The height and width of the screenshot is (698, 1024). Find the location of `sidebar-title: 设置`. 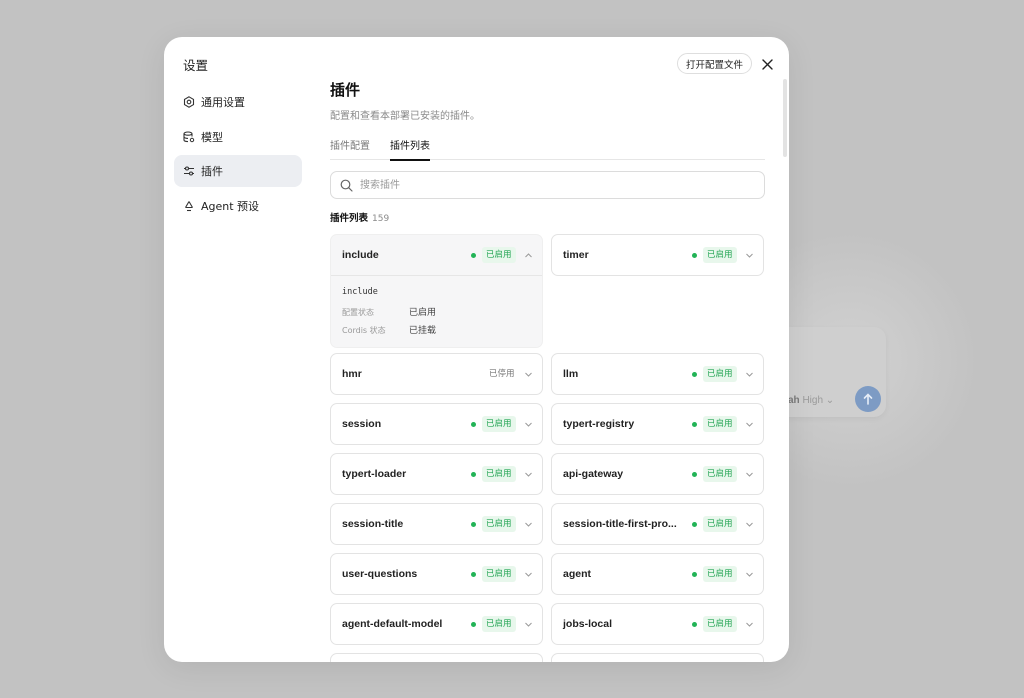

sidebar-title: 设置 is located at coordinates (196, 65).